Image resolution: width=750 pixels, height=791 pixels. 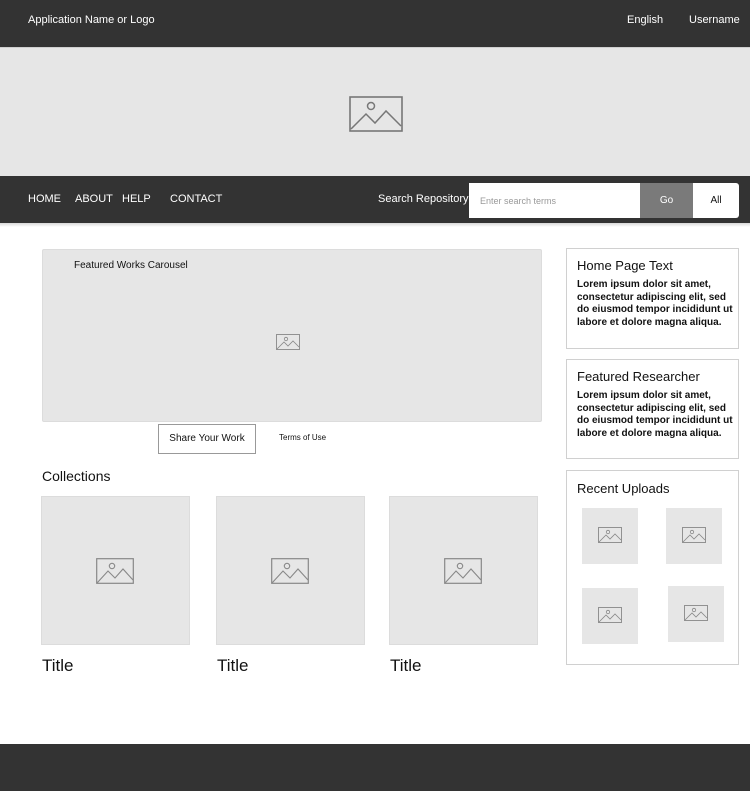 What do you see at coordinates (716, 200) in the screenshot?
I see `scope-all-dropdown: All` at bounding box center [716, 200].